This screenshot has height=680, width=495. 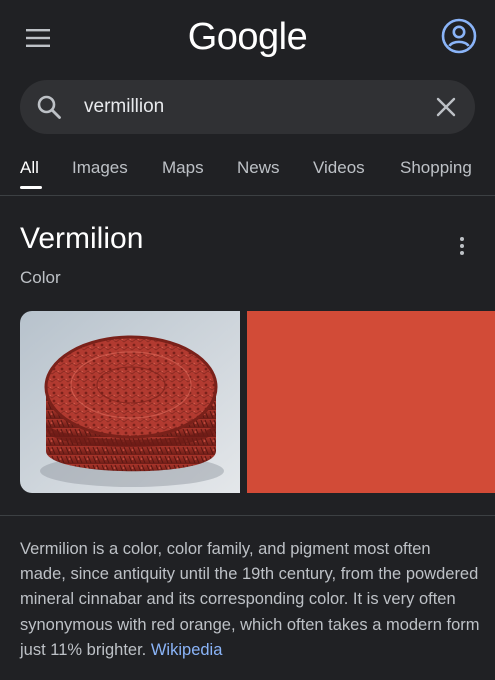 I want to click on more-vert-icon, so click(x=462, y=246).